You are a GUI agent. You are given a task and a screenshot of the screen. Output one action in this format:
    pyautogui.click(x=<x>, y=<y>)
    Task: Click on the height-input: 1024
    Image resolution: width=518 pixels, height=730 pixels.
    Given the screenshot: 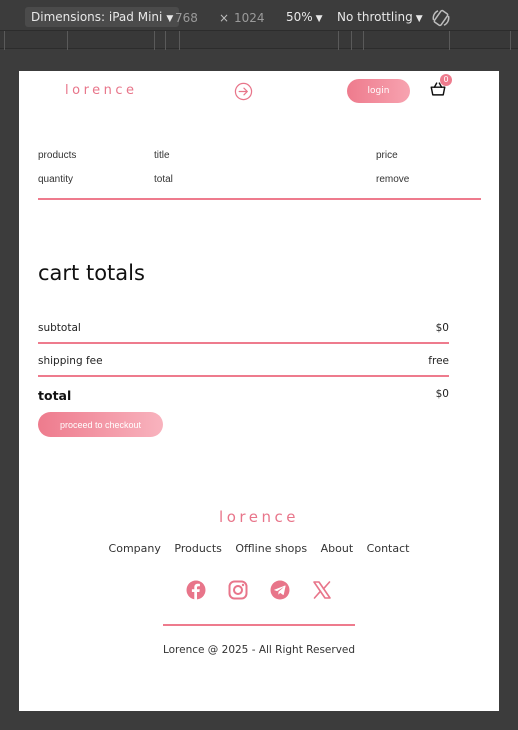 What is the action you would take?
    pyautogui.click(x=249, y=18)
    